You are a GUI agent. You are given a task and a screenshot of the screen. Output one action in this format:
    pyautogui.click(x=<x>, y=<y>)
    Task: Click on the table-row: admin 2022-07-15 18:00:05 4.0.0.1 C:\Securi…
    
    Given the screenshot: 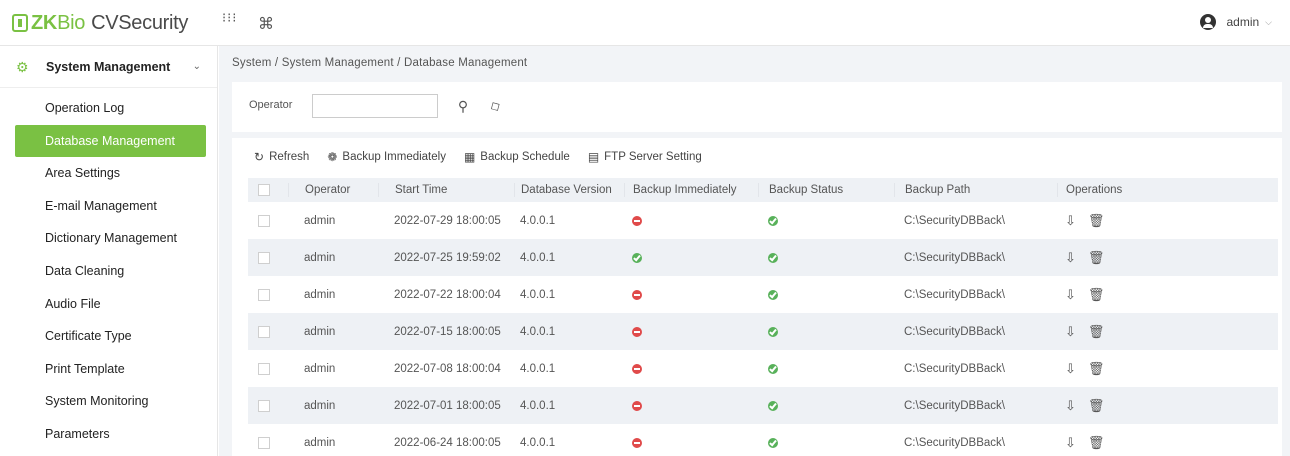 What is the action you would take?
    pyautogui.click(x=763, y=331)
    